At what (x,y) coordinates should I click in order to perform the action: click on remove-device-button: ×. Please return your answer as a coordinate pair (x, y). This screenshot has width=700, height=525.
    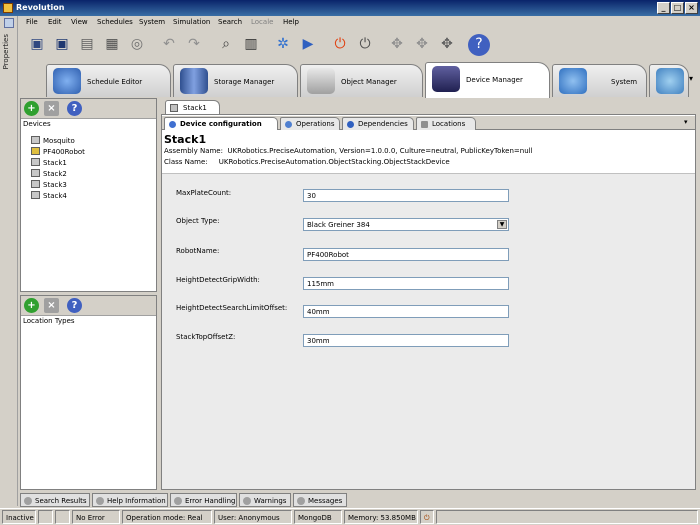
    Looking at the image, I should click on (51, 108).